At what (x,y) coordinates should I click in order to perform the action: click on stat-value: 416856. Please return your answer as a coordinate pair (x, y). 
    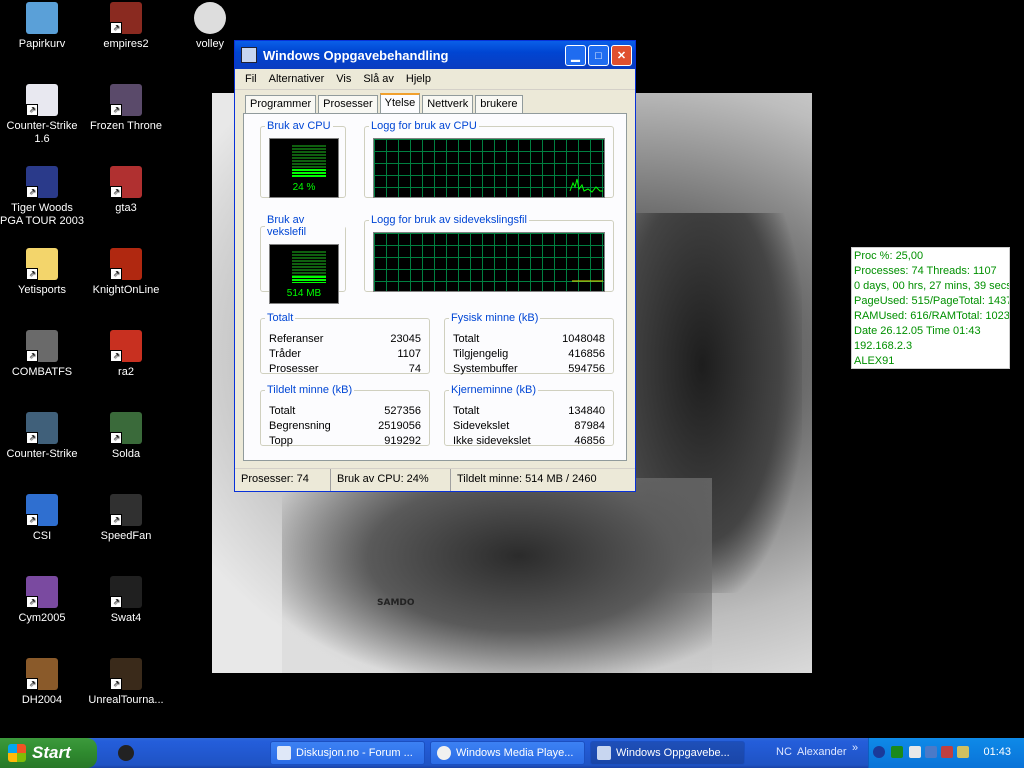
    Looking at the image, I should click on (586, 354).